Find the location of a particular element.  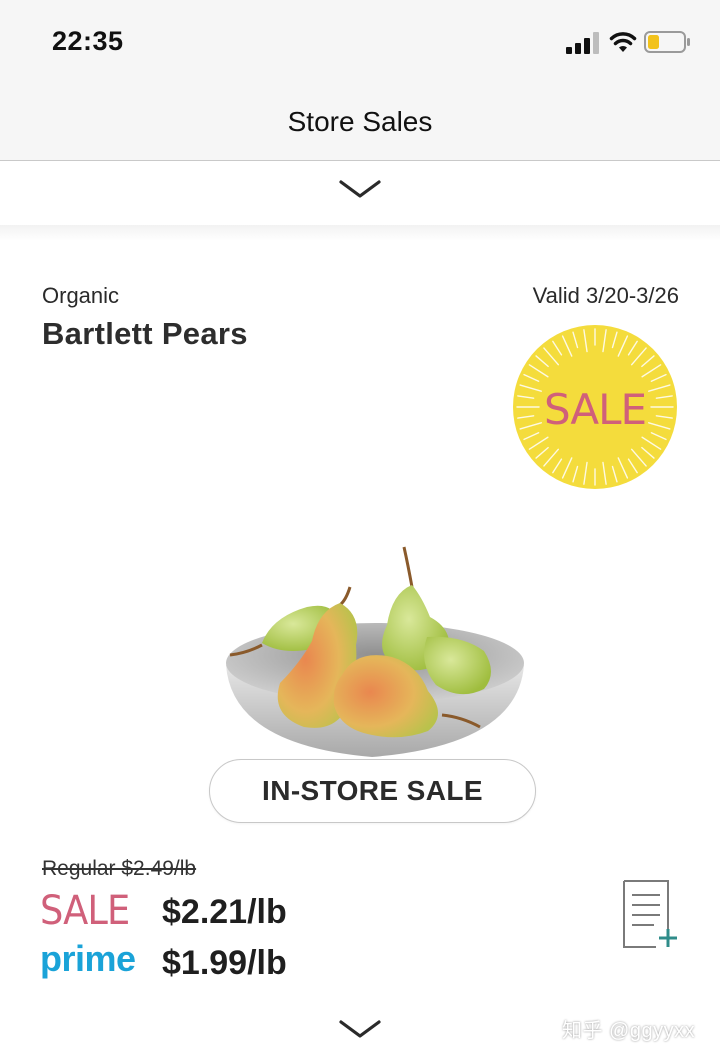

prime-price: $1.99/lb is located at coordinates (224, 963).